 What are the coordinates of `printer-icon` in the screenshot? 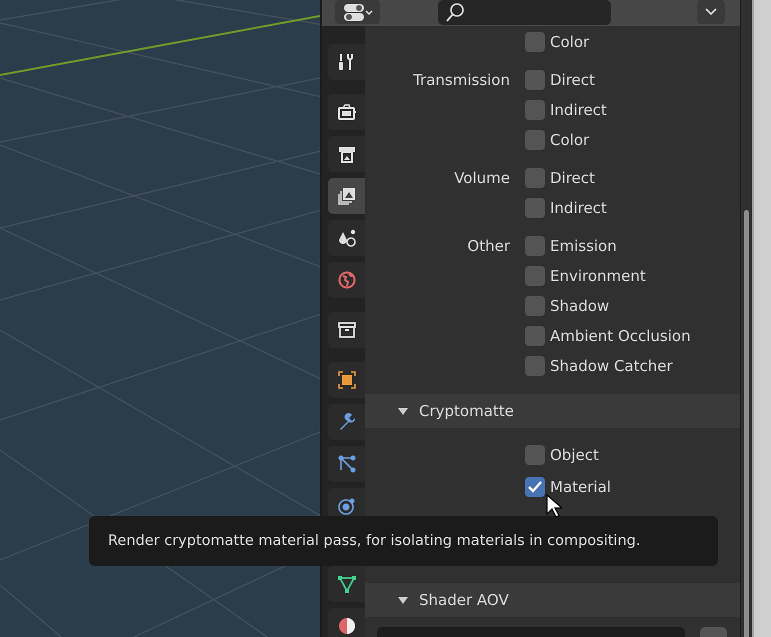 It's located at (346, 154).